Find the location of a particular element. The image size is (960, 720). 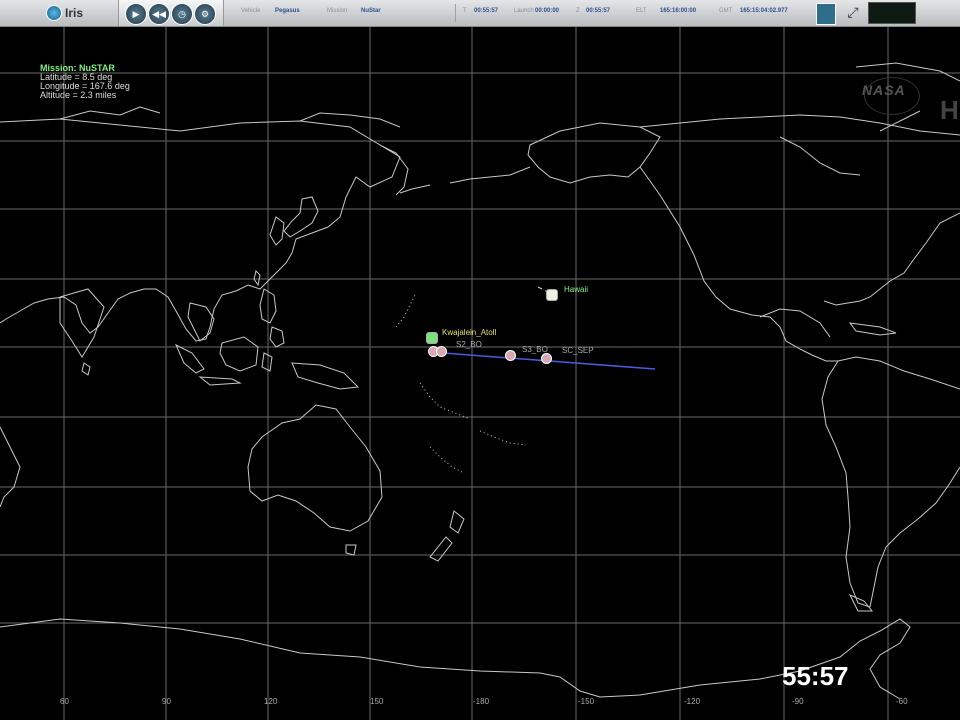

sc-sep-label: SC_SEP is located at coordinates (578, 350).